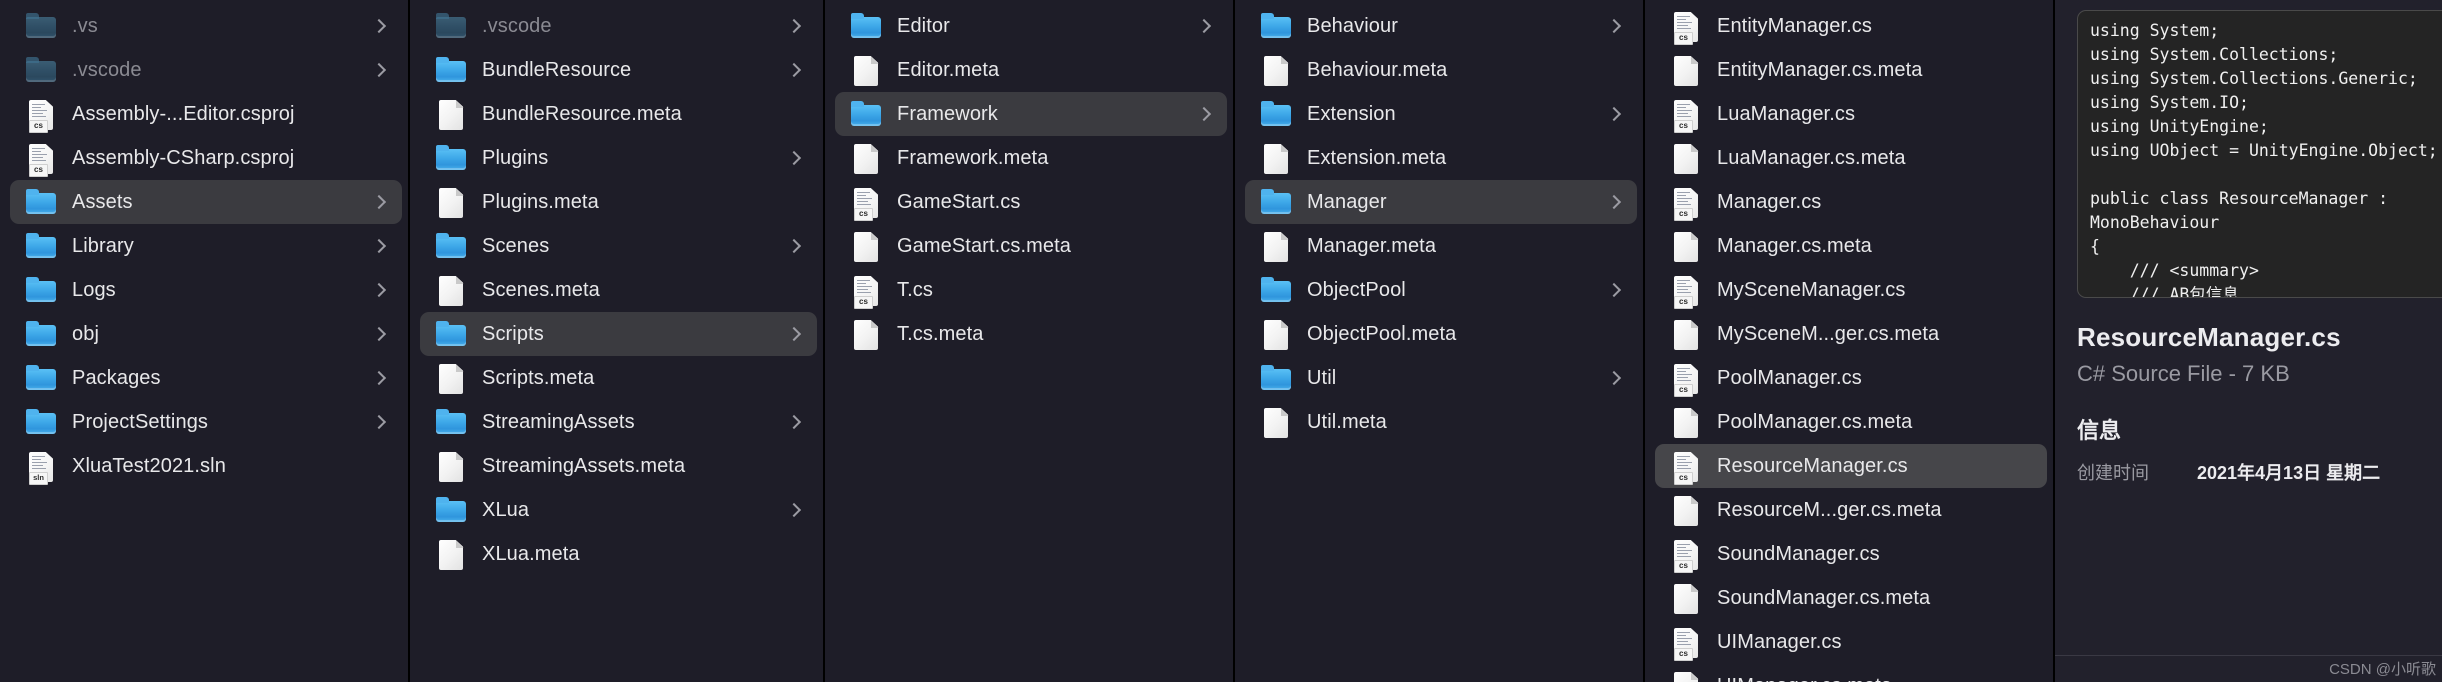 This screenshot has height=682, width=2442. Describe the element at coordinates (618, 246) in the screenshot. I see `file-row: Scenes` at that location.